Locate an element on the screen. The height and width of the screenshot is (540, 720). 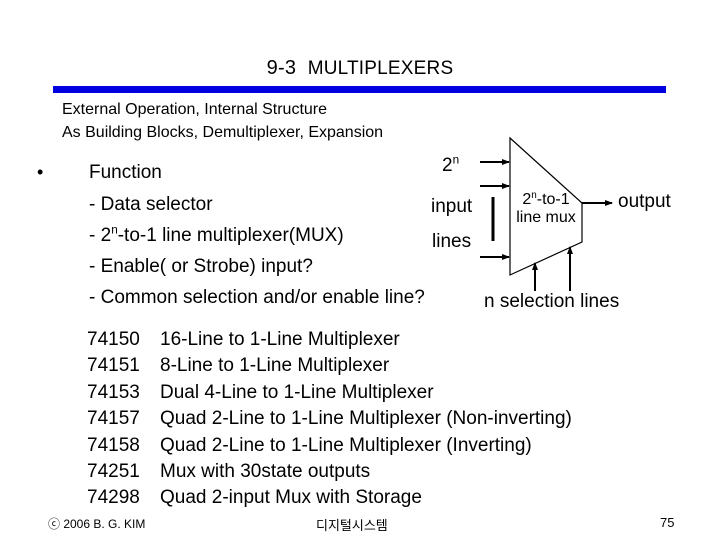
inputs-word-lines: lines is located at coordinates (452, 241).